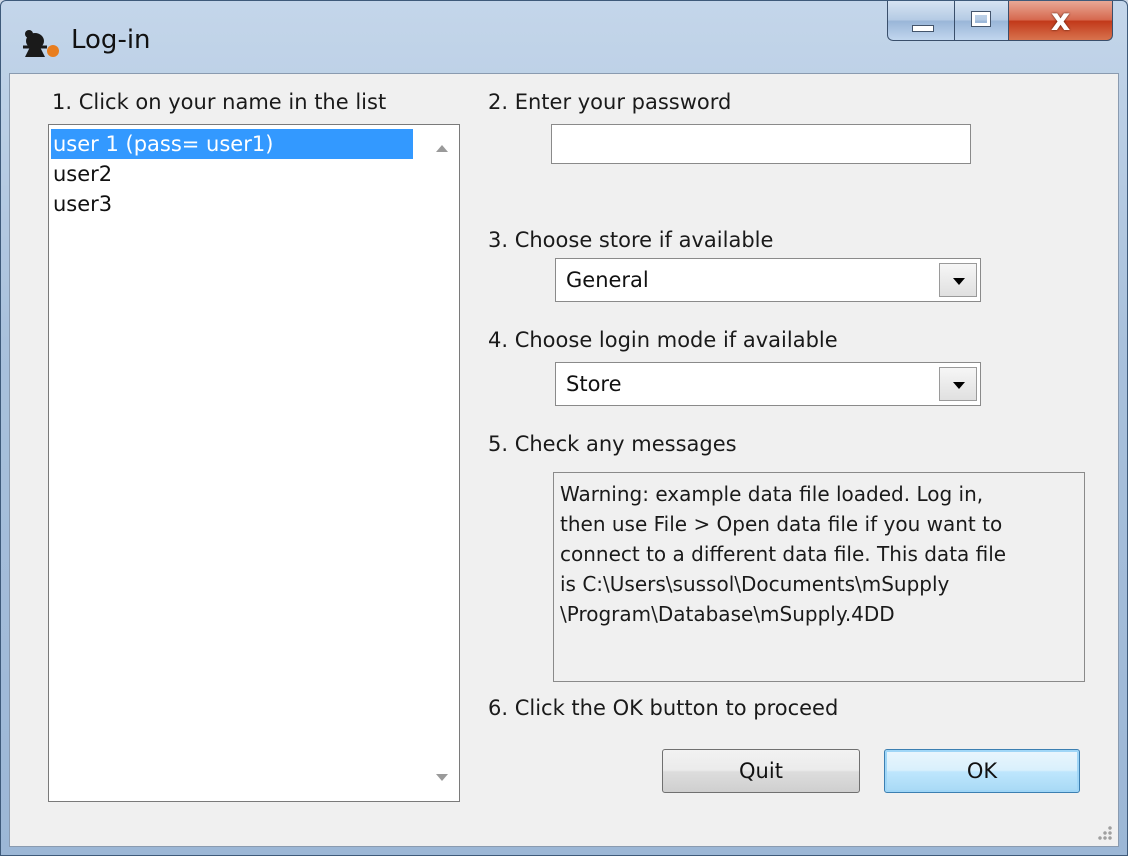 This screenshot has height=856, width=1128. What do you see at coordinates (232, 144) in the screenshot?
I see `user-list-item-user1: user 1 (pass= user1)` at bounding box center [232, 144].